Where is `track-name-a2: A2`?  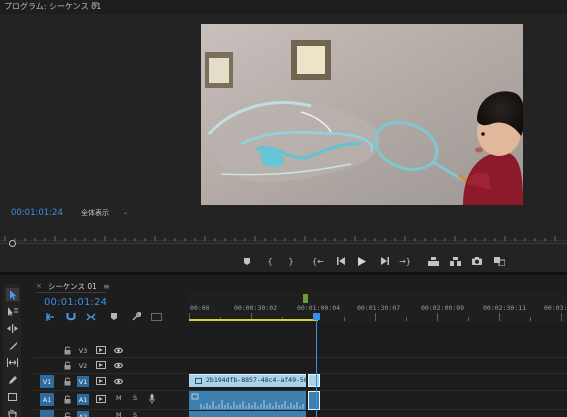 track-name-a2: A2 is located at coordinates (83, 414).